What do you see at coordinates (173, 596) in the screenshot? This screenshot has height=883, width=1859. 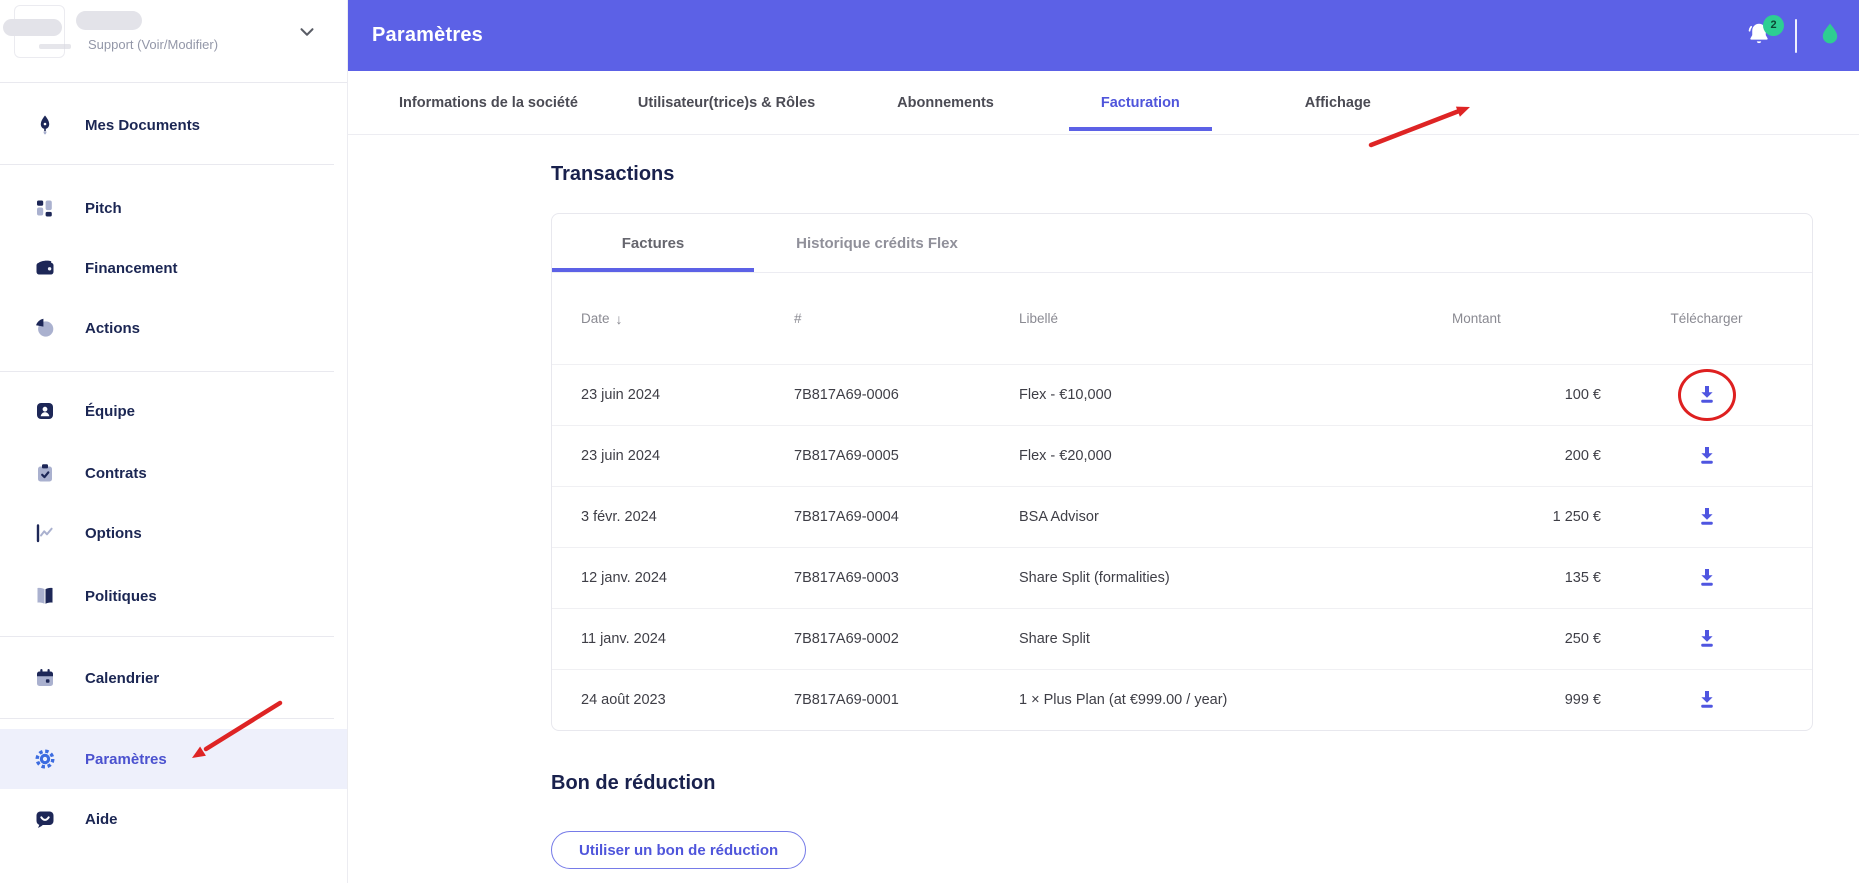 I see `sidebar-item-politiques: Politiques` at bounding box center [173, 596].